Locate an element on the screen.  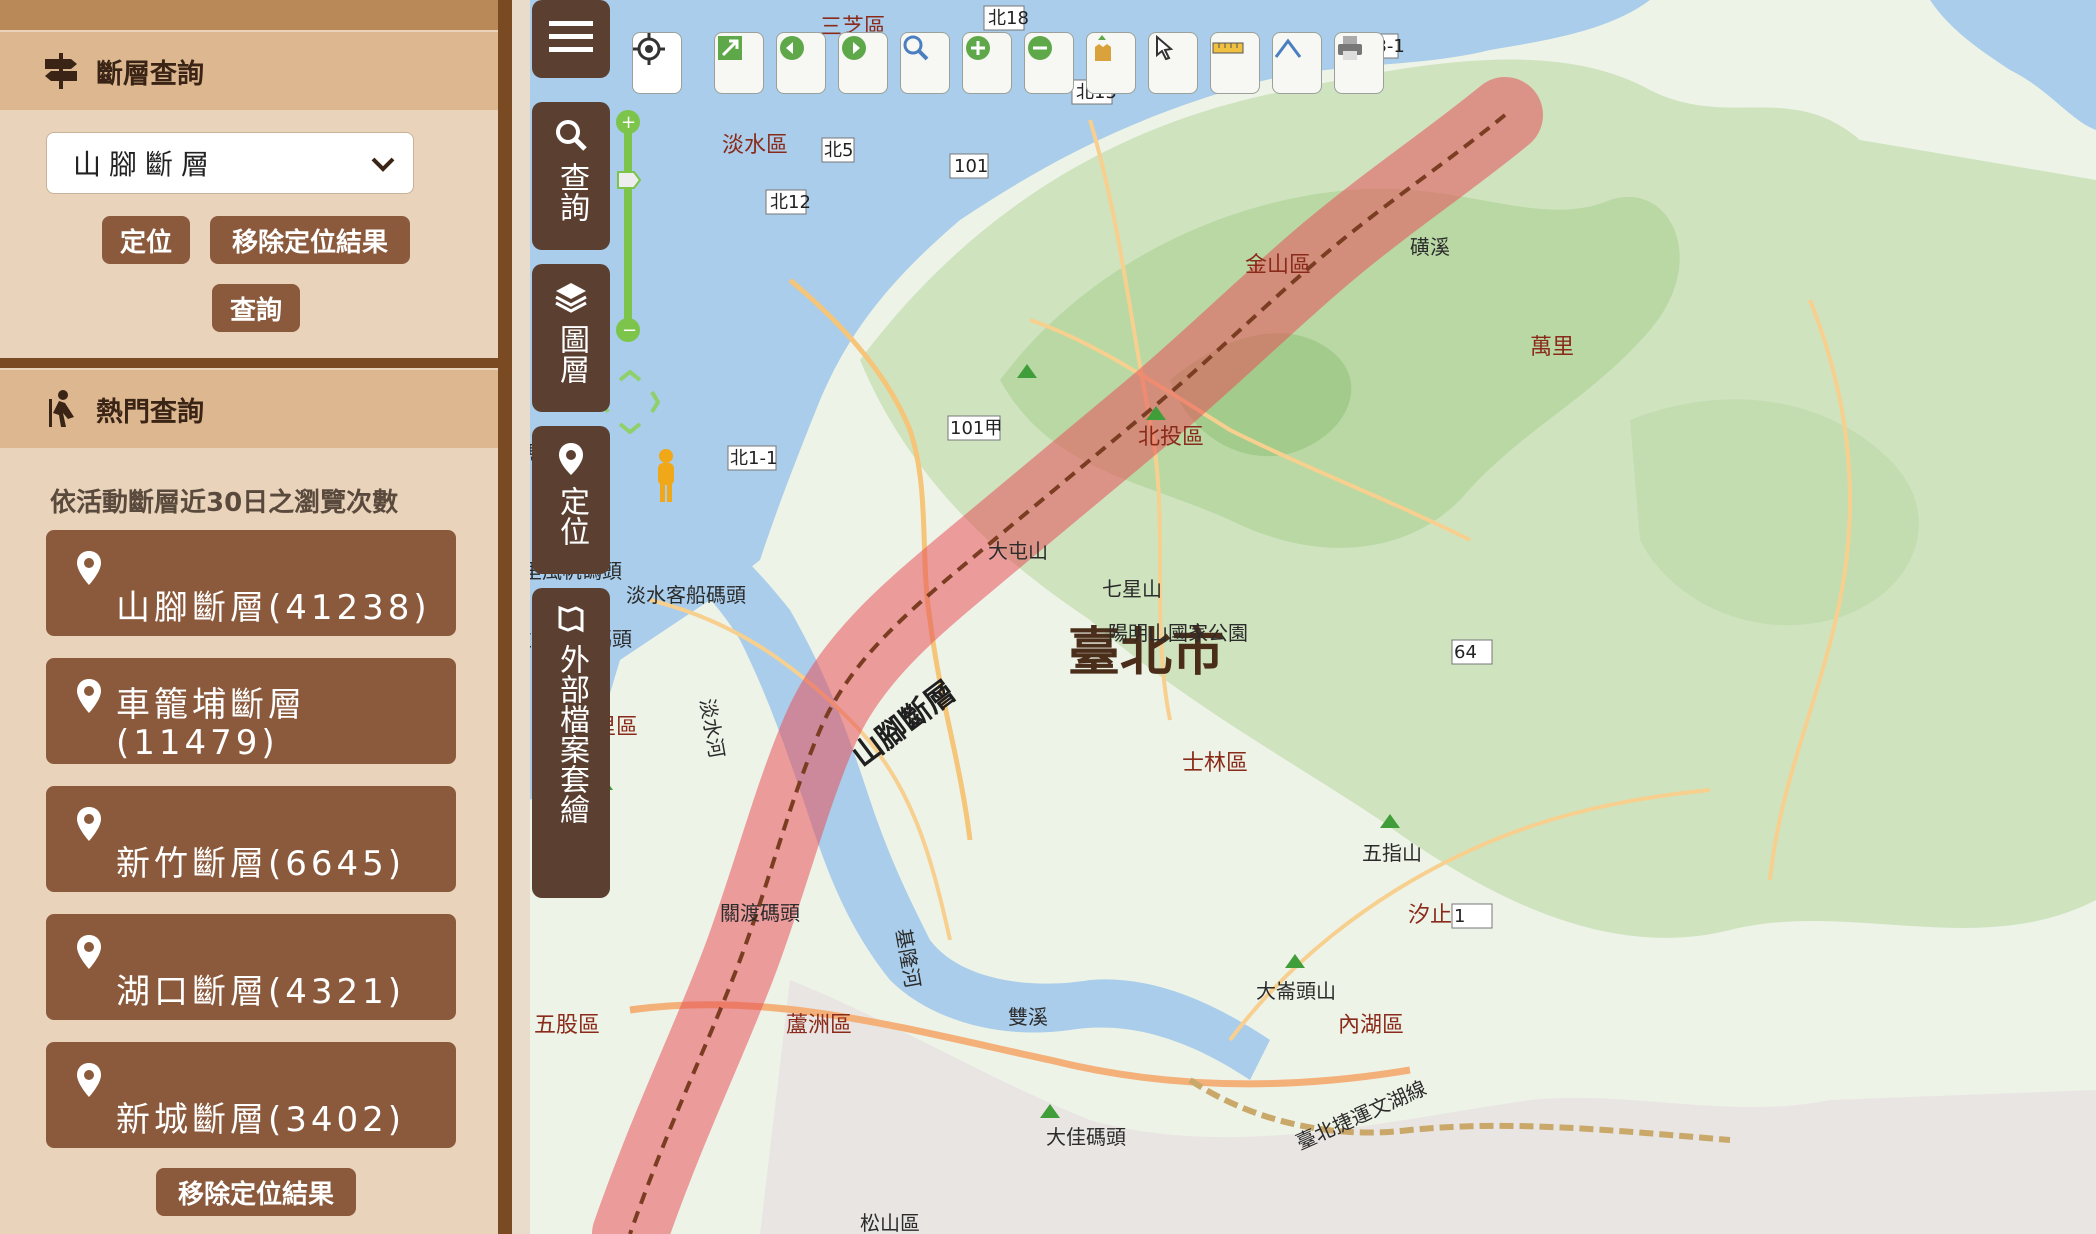
zoom-out-icon is located at coordinates (1049, 63).